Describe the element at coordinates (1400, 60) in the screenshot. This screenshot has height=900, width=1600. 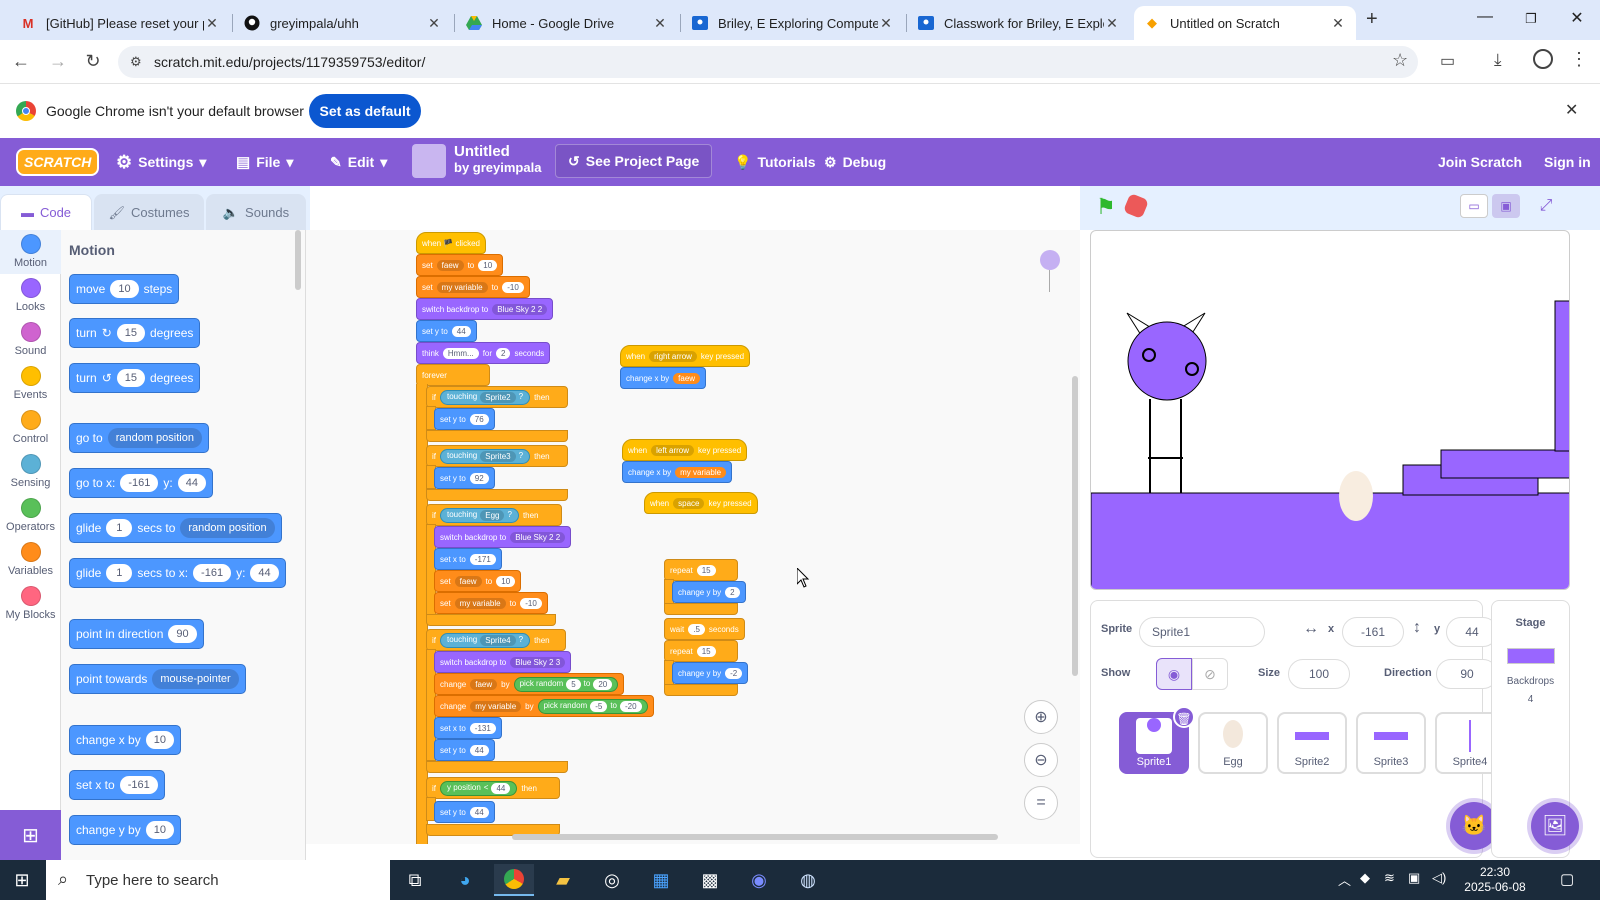
I see `bookmark-star-icon: ☆` at that location.